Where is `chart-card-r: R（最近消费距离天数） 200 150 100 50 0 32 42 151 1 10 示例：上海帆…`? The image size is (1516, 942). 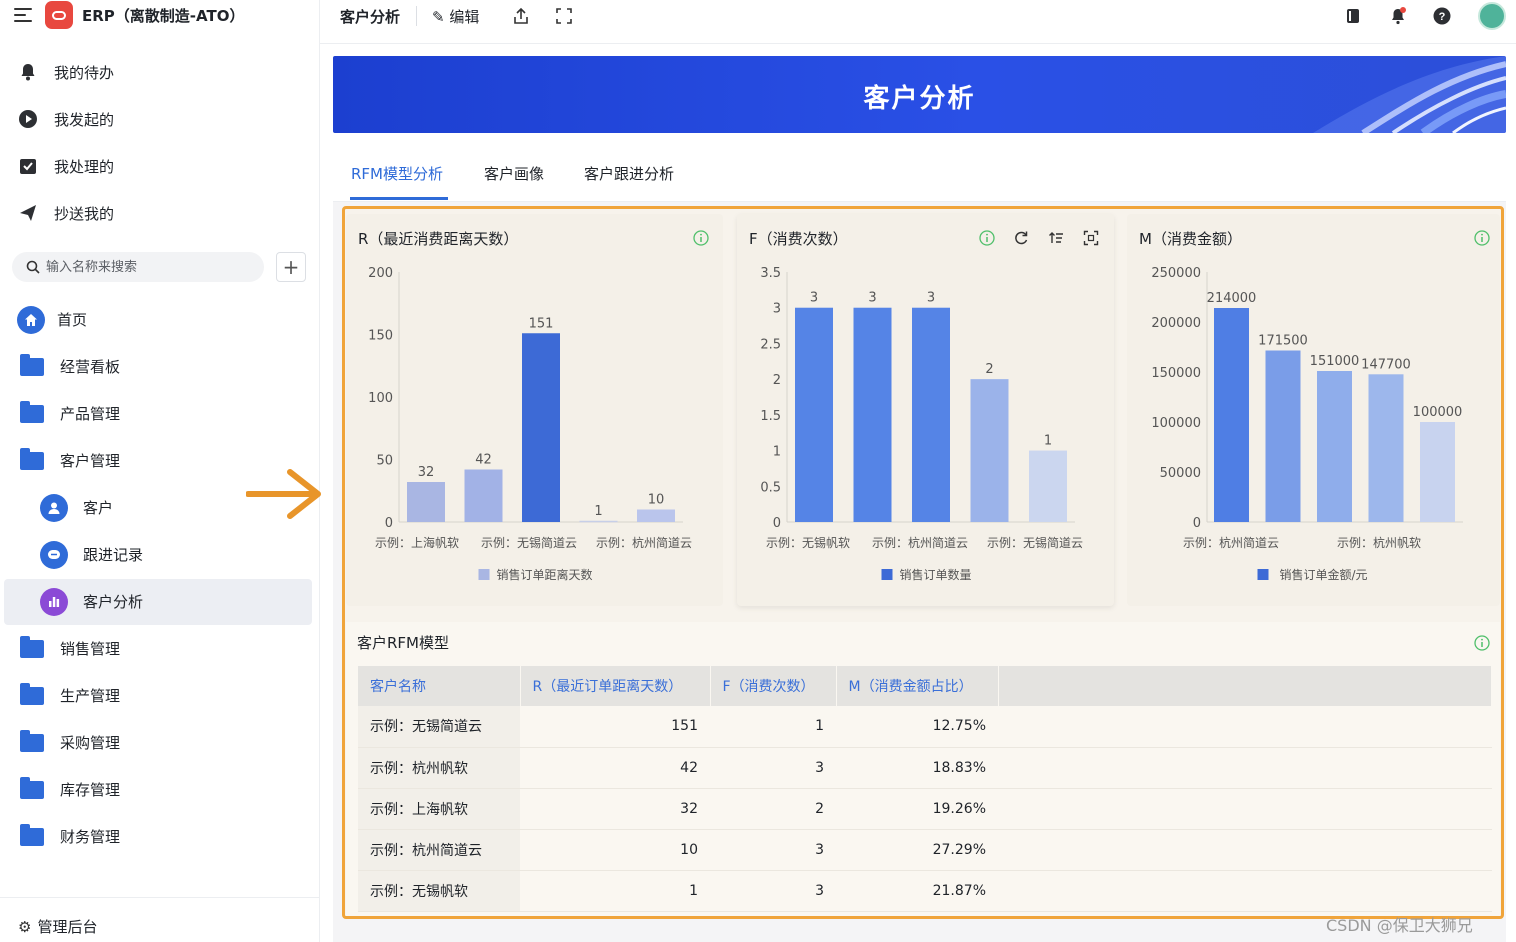 chart-card-r: R（最近消费距离天数） 200 150 100 50 0 32 42 151 1 10 示例：上海帆… is located at coordinates (534, 410).